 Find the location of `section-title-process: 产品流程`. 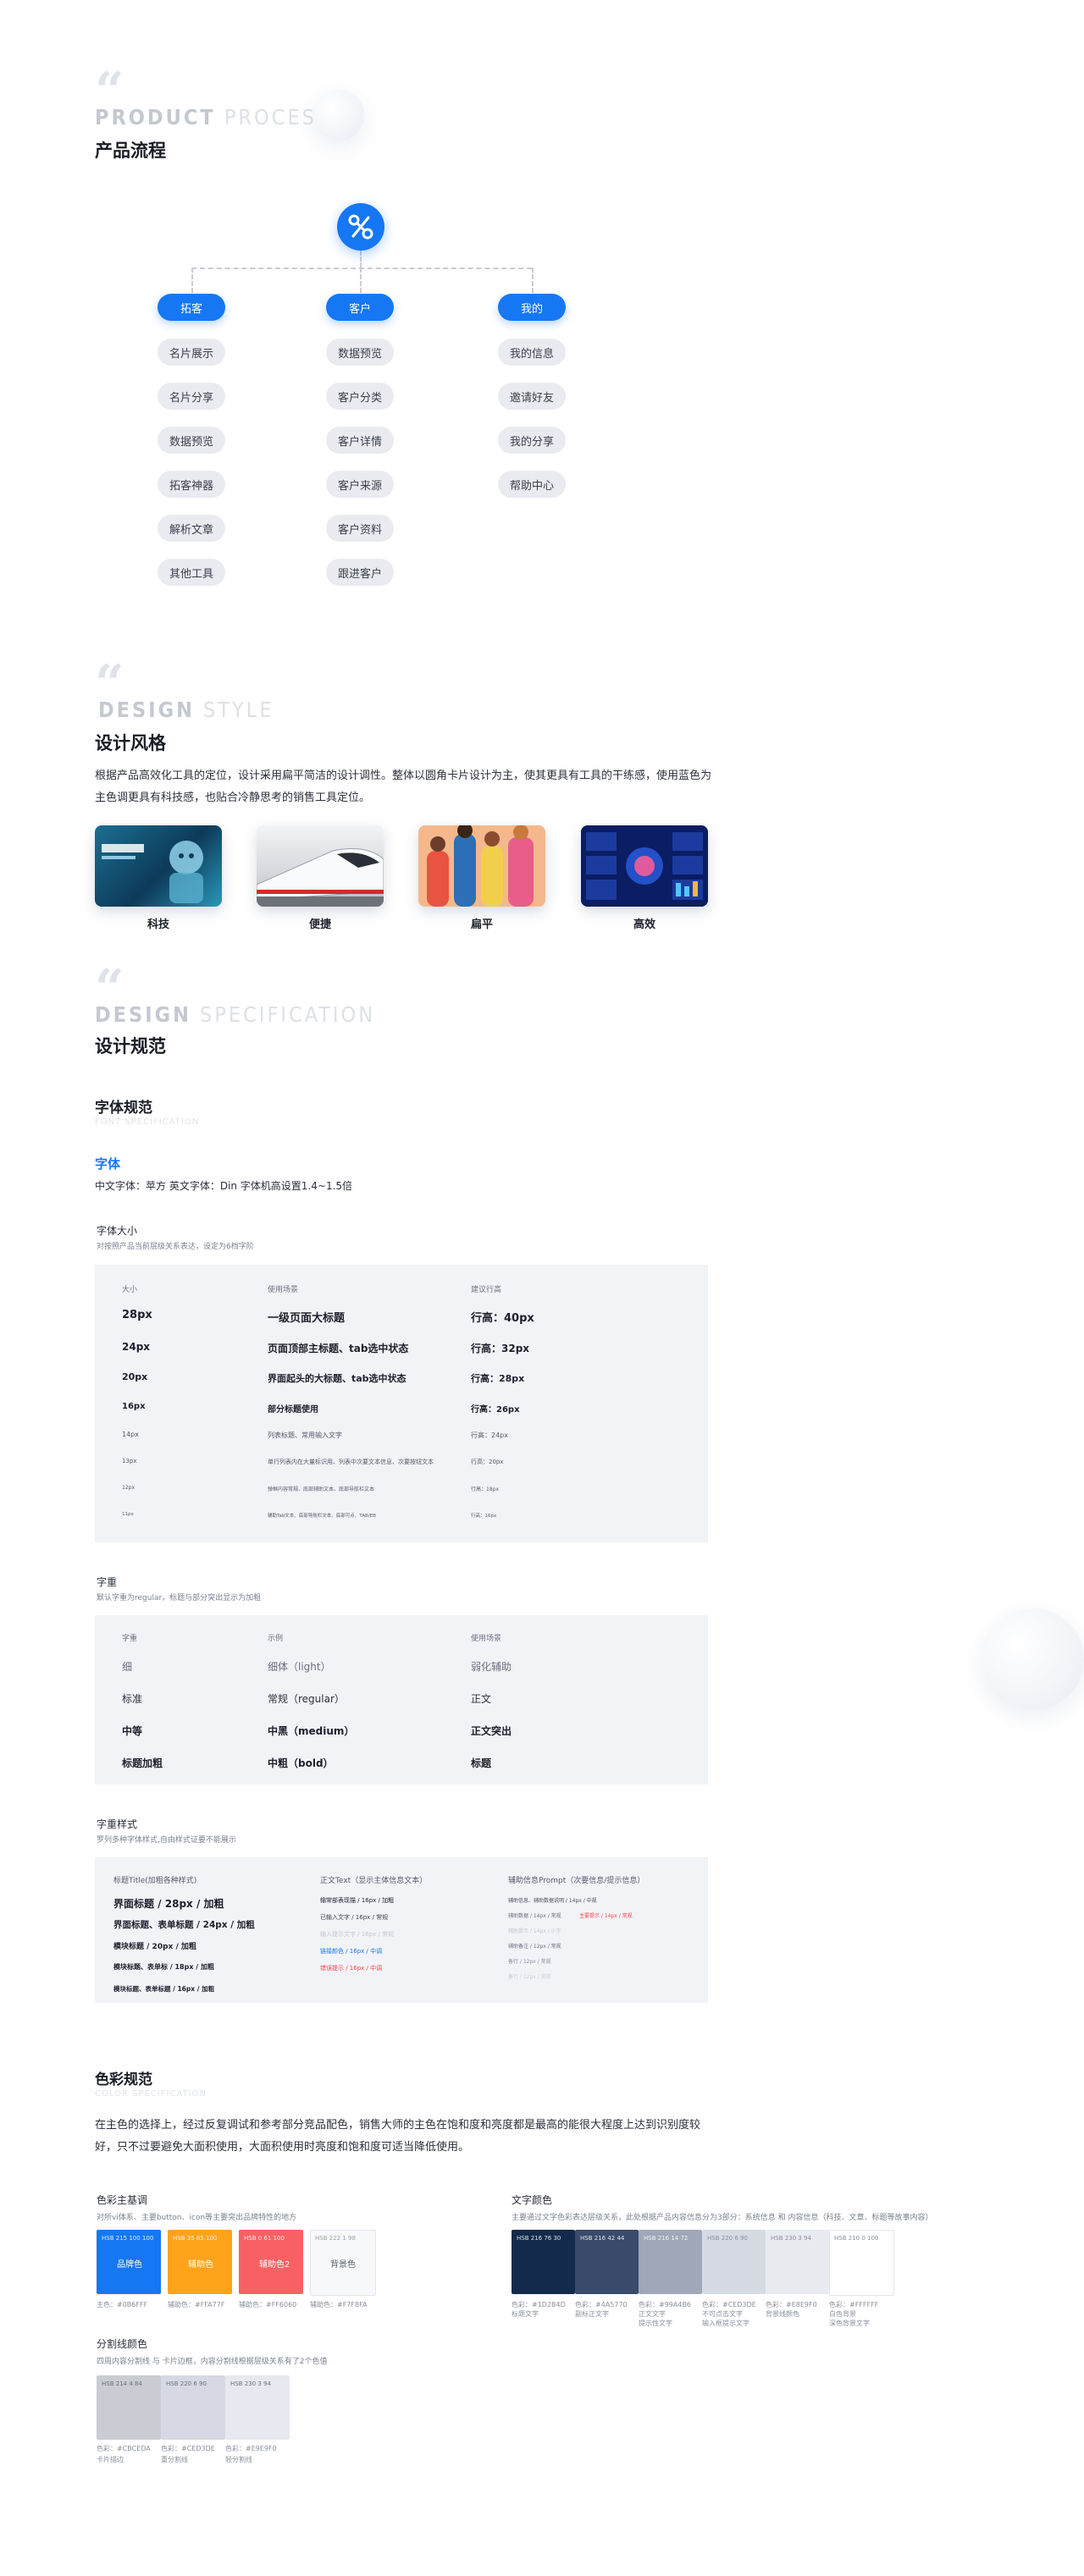

section-title-process: 产品流程 is located at coordinates (131, 151).